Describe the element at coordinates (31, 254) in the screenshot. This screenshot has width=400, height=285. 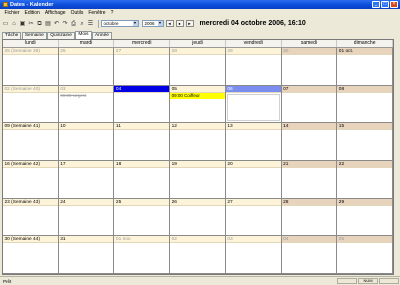
I see `day-cell: 30 (Semaine 44)` at that location.